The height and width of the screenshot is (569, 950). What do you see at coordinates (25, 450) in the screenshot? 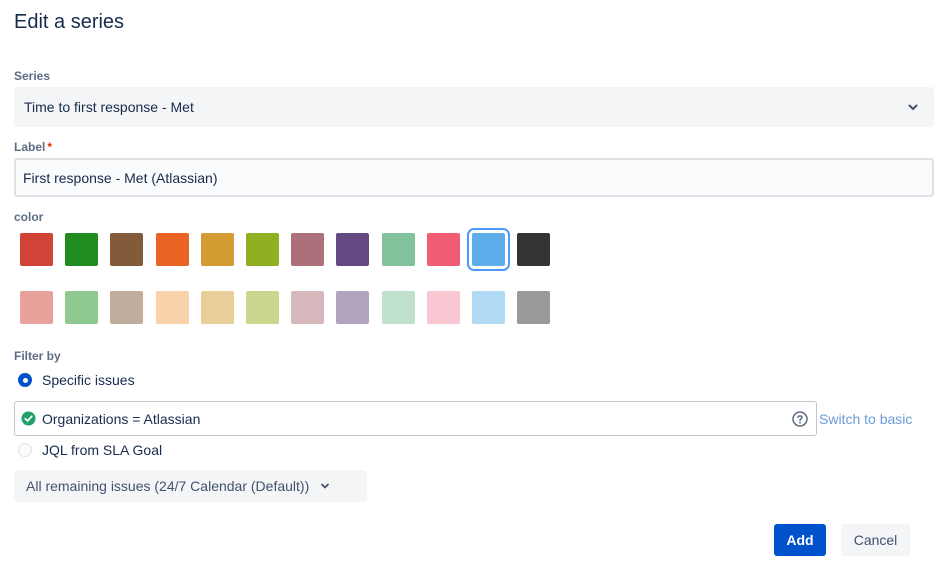
I see `radio-unselected-icon` at bounding box center [25, 450].